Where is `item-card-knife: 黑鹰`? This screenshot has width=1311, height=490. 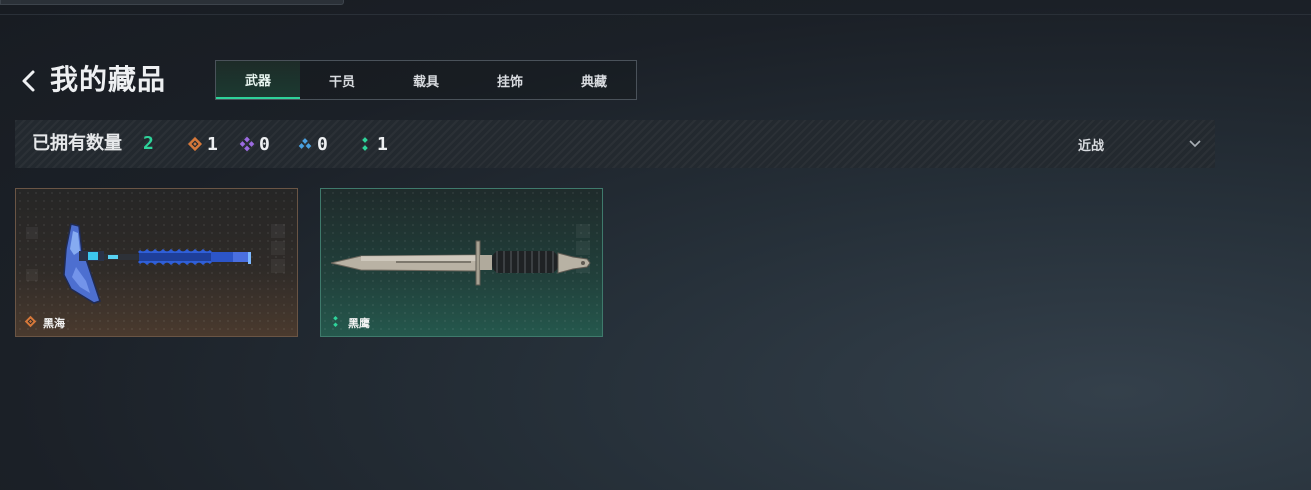 item-card-knife: 黑鹰 is located at coordinates (461, 262).